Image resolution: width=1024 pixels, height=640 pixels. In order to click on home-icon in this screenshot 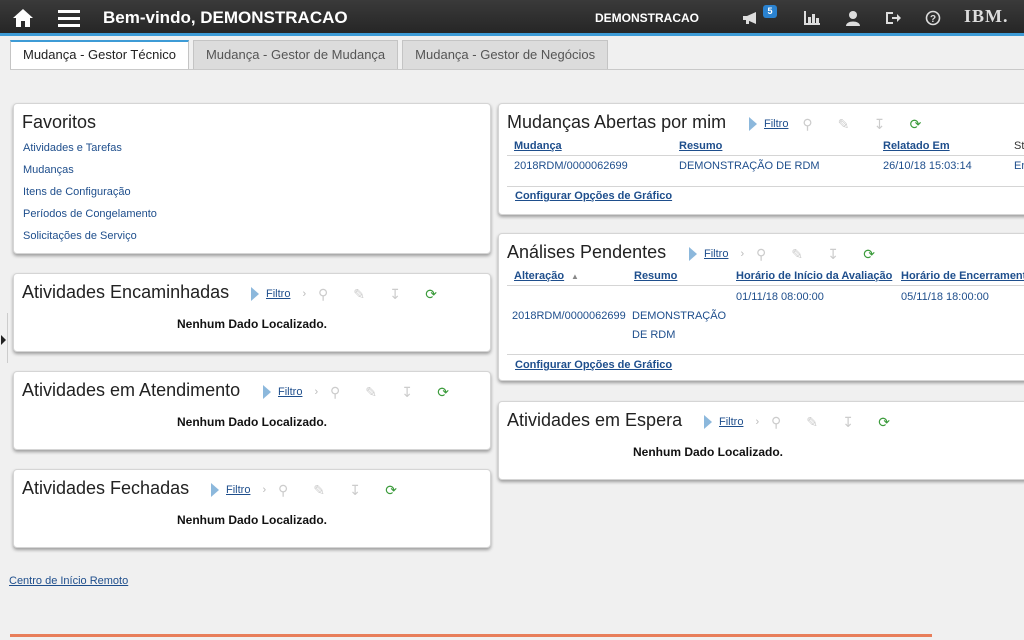, I will do `click(23, 18)`.